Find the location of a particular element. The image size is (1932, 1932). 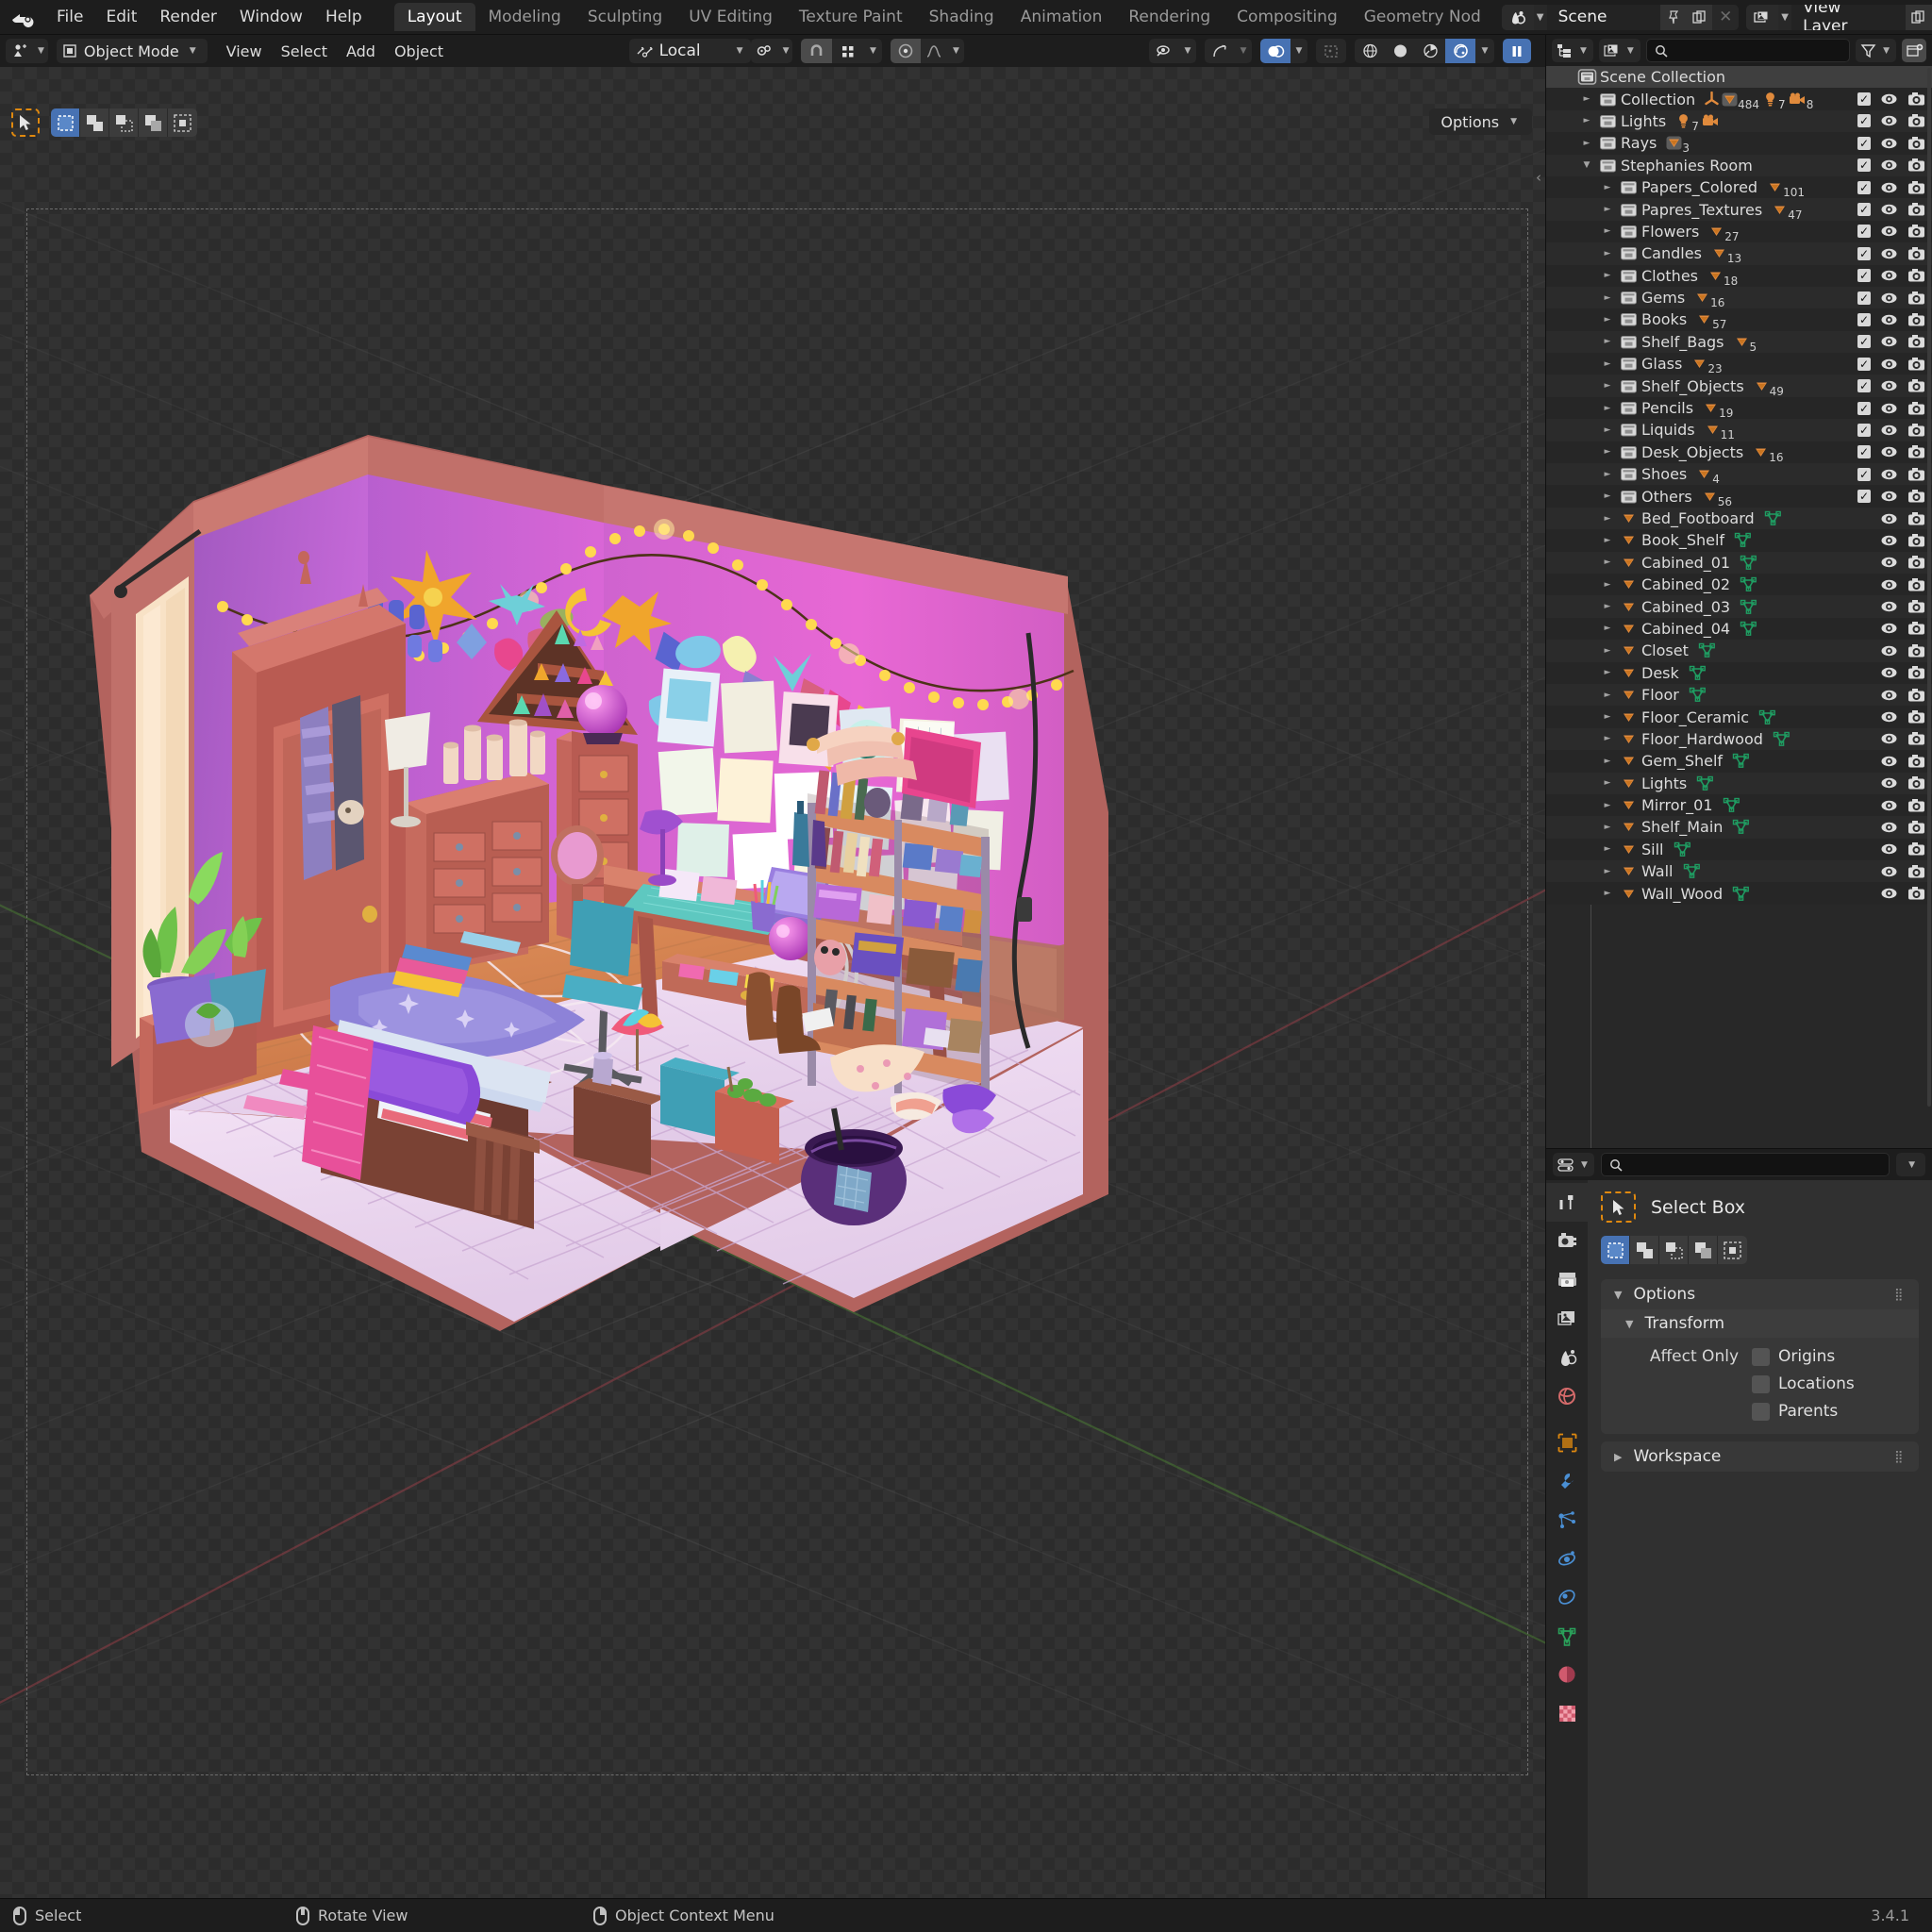

properties-tab-texture is located at coordinates (1567, 1714).